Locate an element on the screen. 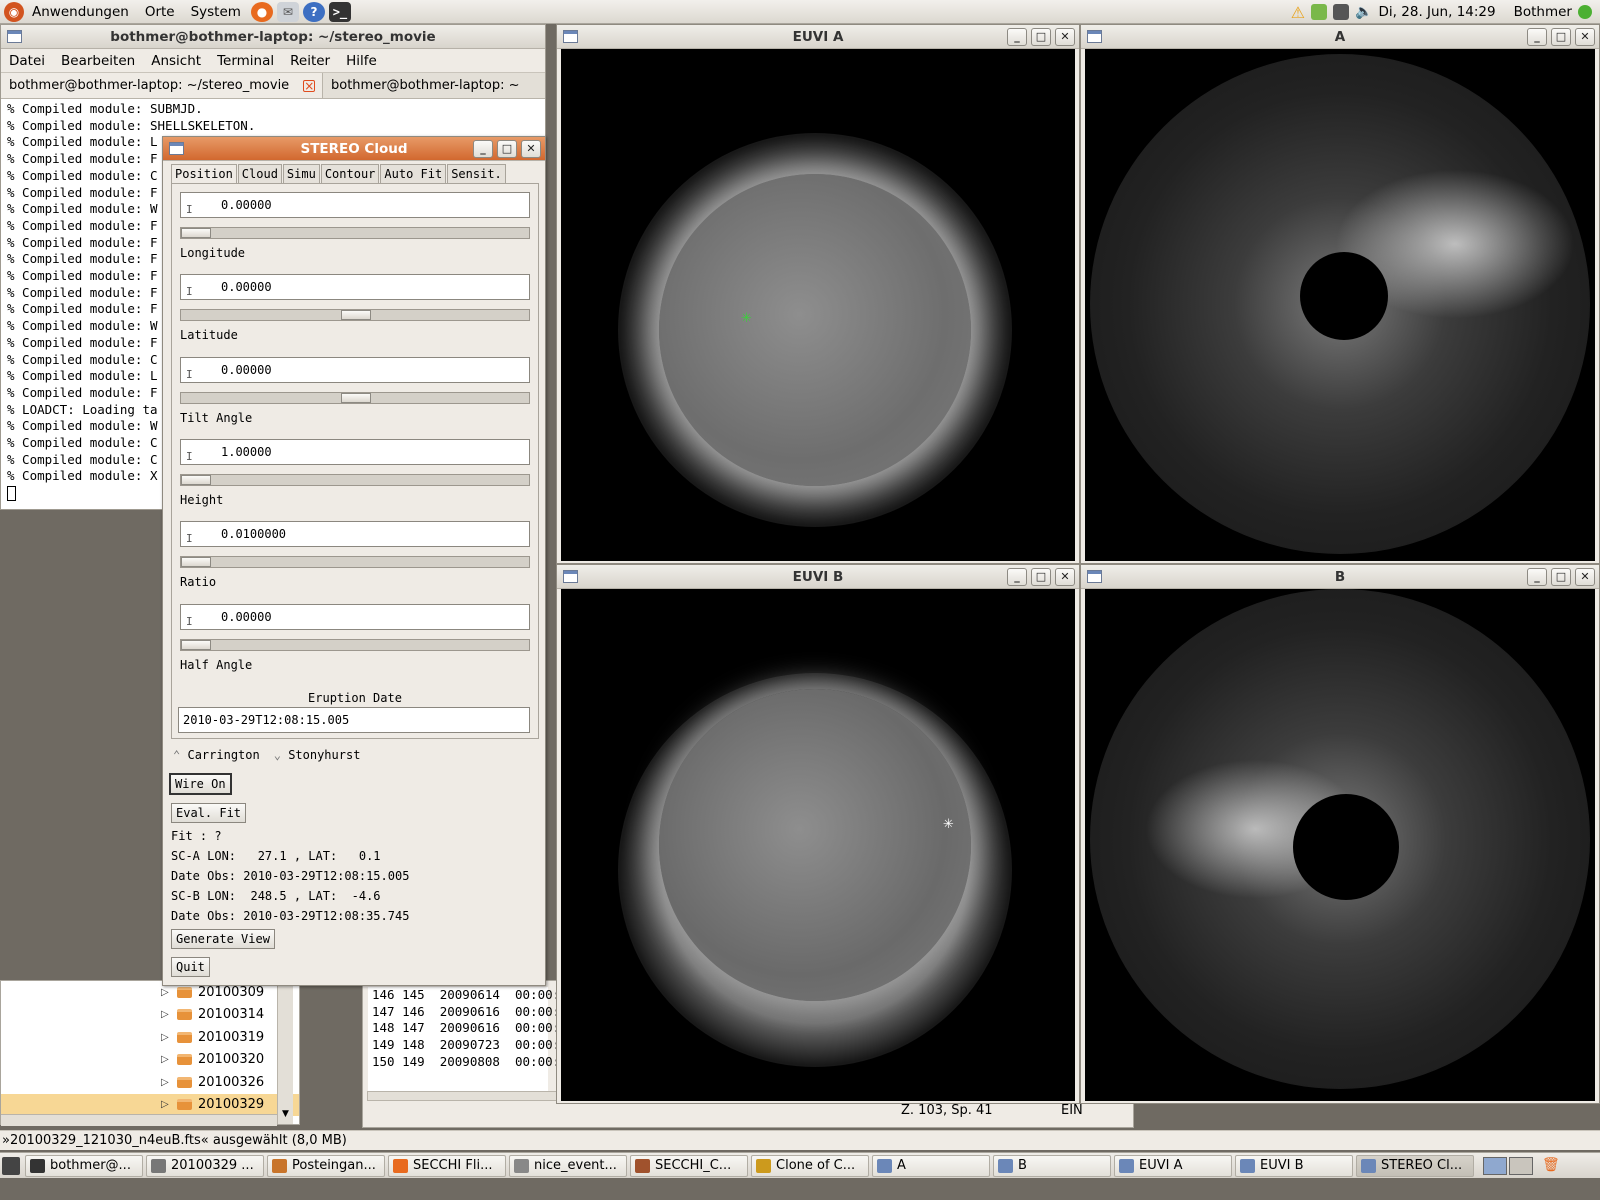 The image size is (1600, 1200). menu-terminal: Terminal is located at coordinates (245, 61).